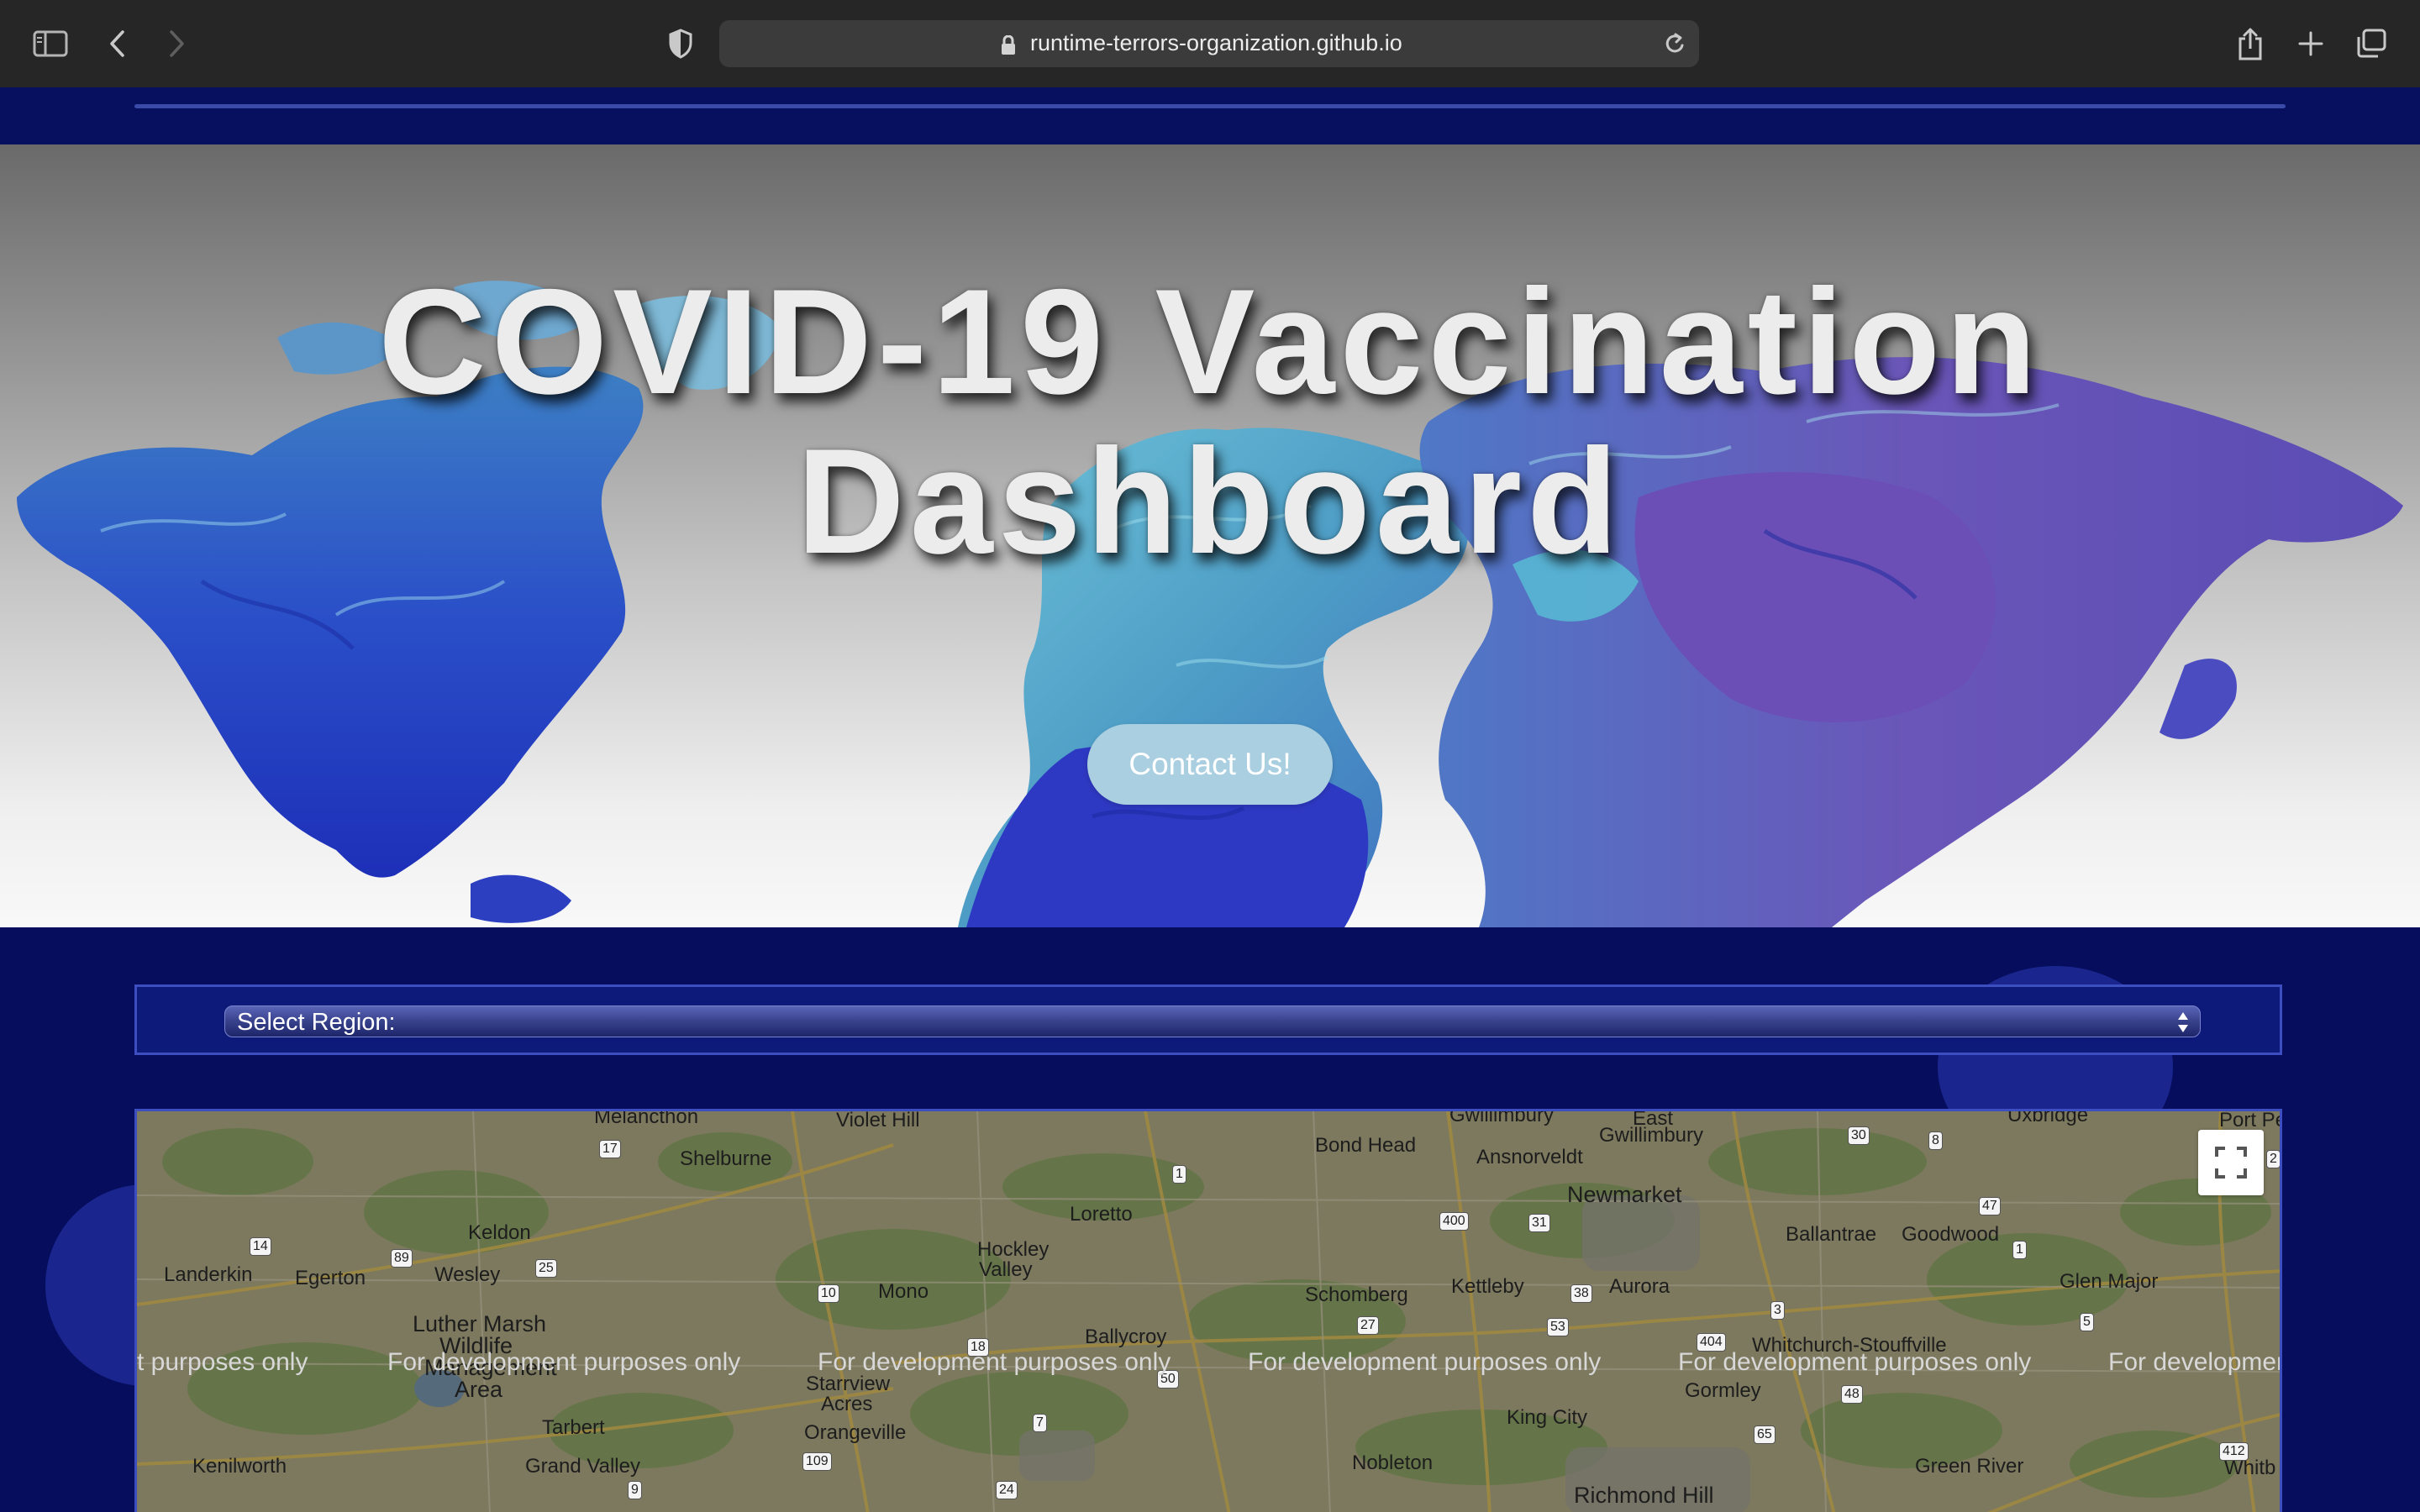 The width and height of the screenshot is (2420, 1512). Describe the element at coordinates (2195, 1362) in the screenshot. I see `dev-watermark: For developmen` at that location.